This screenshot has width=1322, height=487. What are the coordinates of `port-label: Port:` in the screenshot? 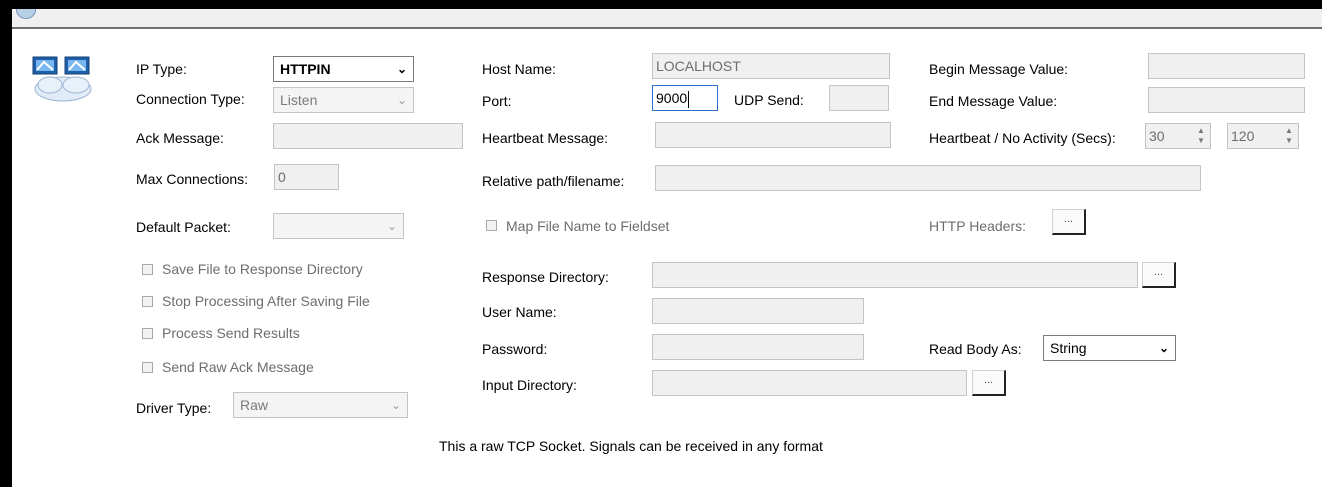 It's located at (497, 101).